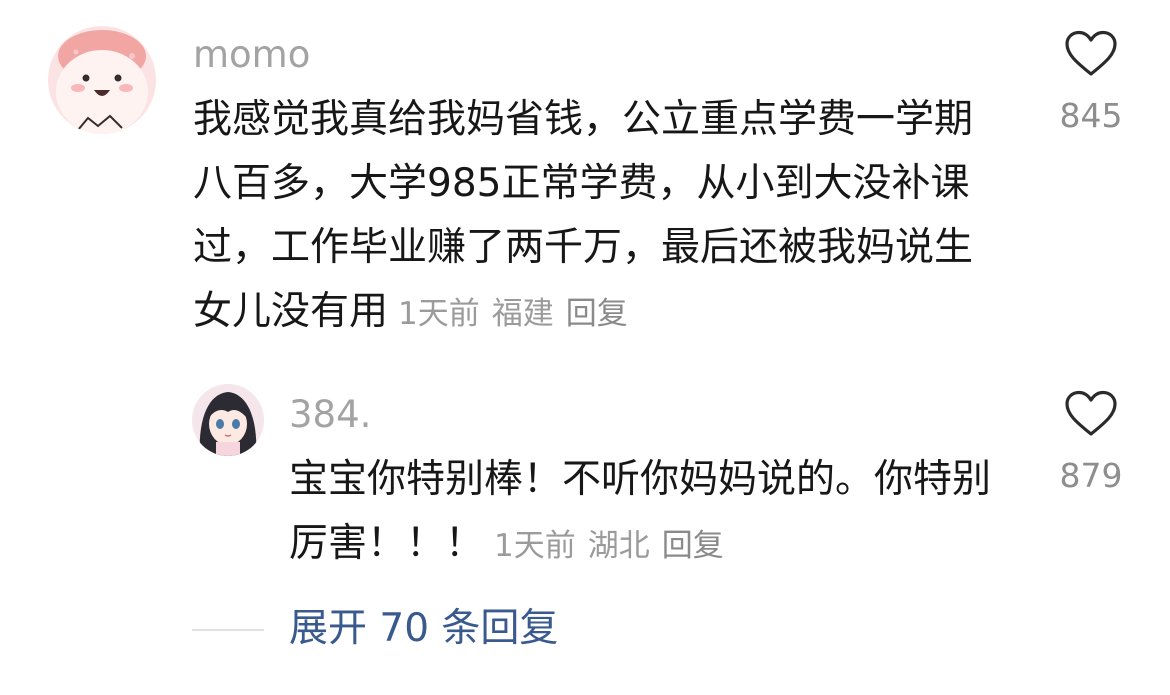  I want to click on reply-time: 1天前, so click(535, 546).